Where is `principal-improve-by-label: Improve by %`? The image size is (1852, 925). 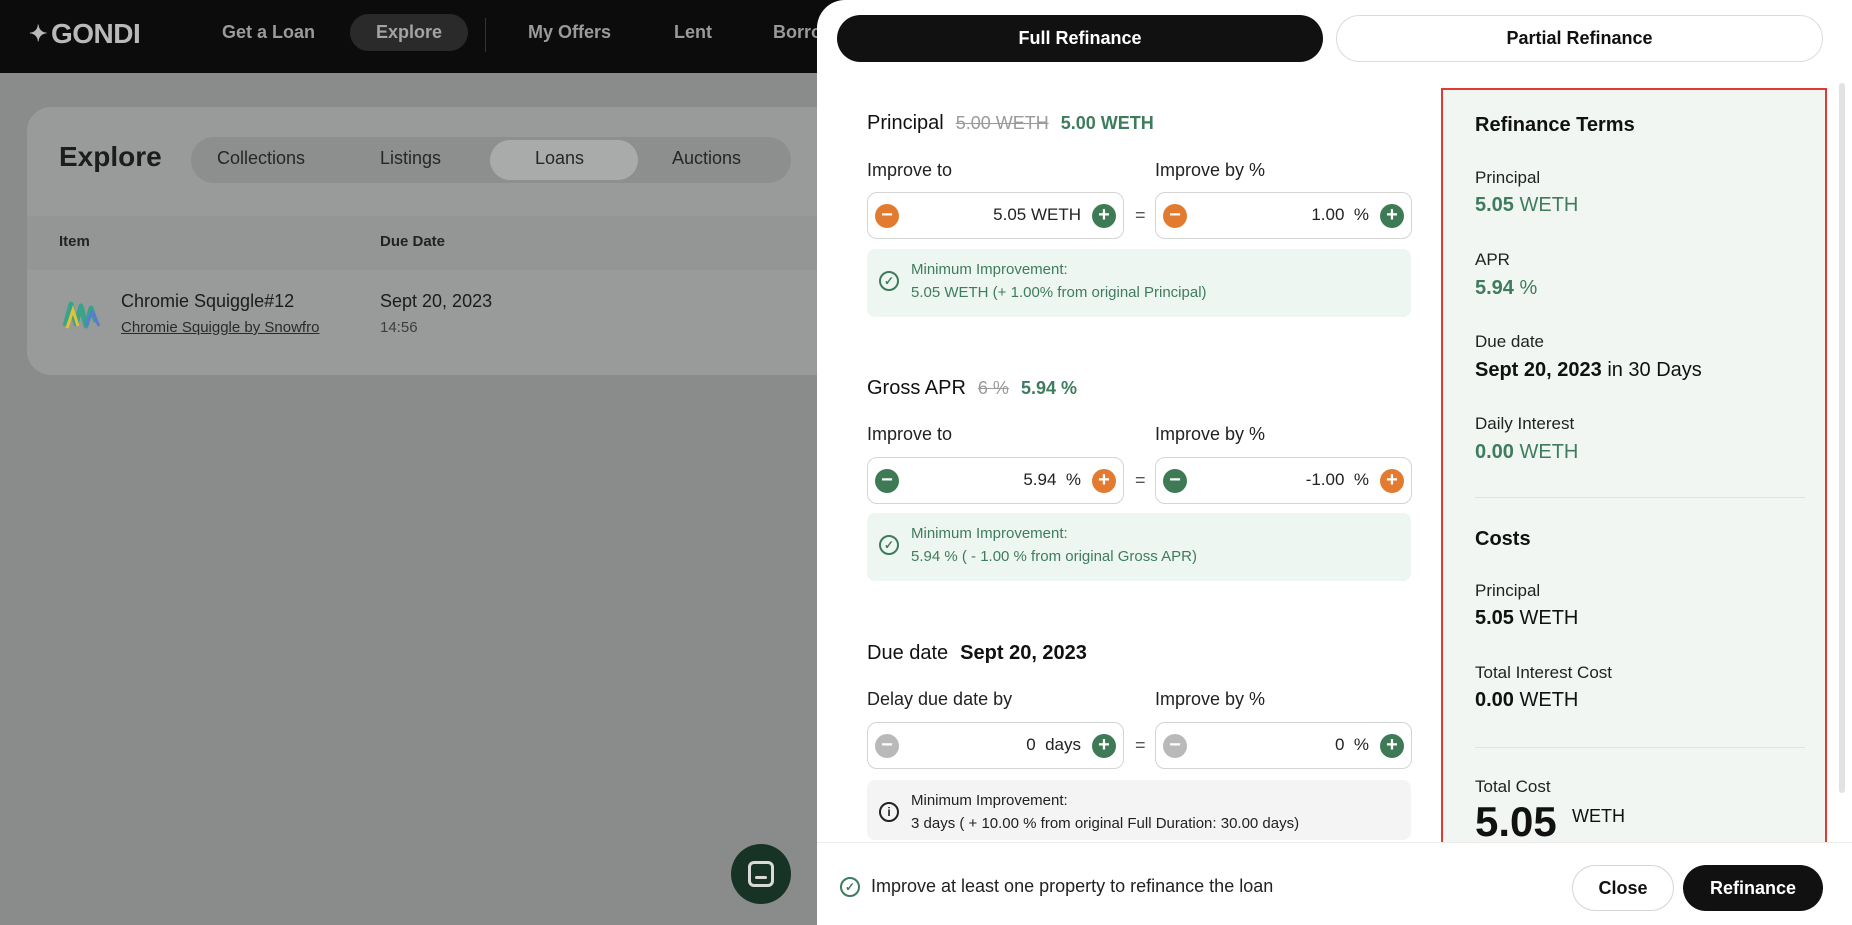 principal-improve-by-label: Improve by % is located at coordinates (1210, 170).